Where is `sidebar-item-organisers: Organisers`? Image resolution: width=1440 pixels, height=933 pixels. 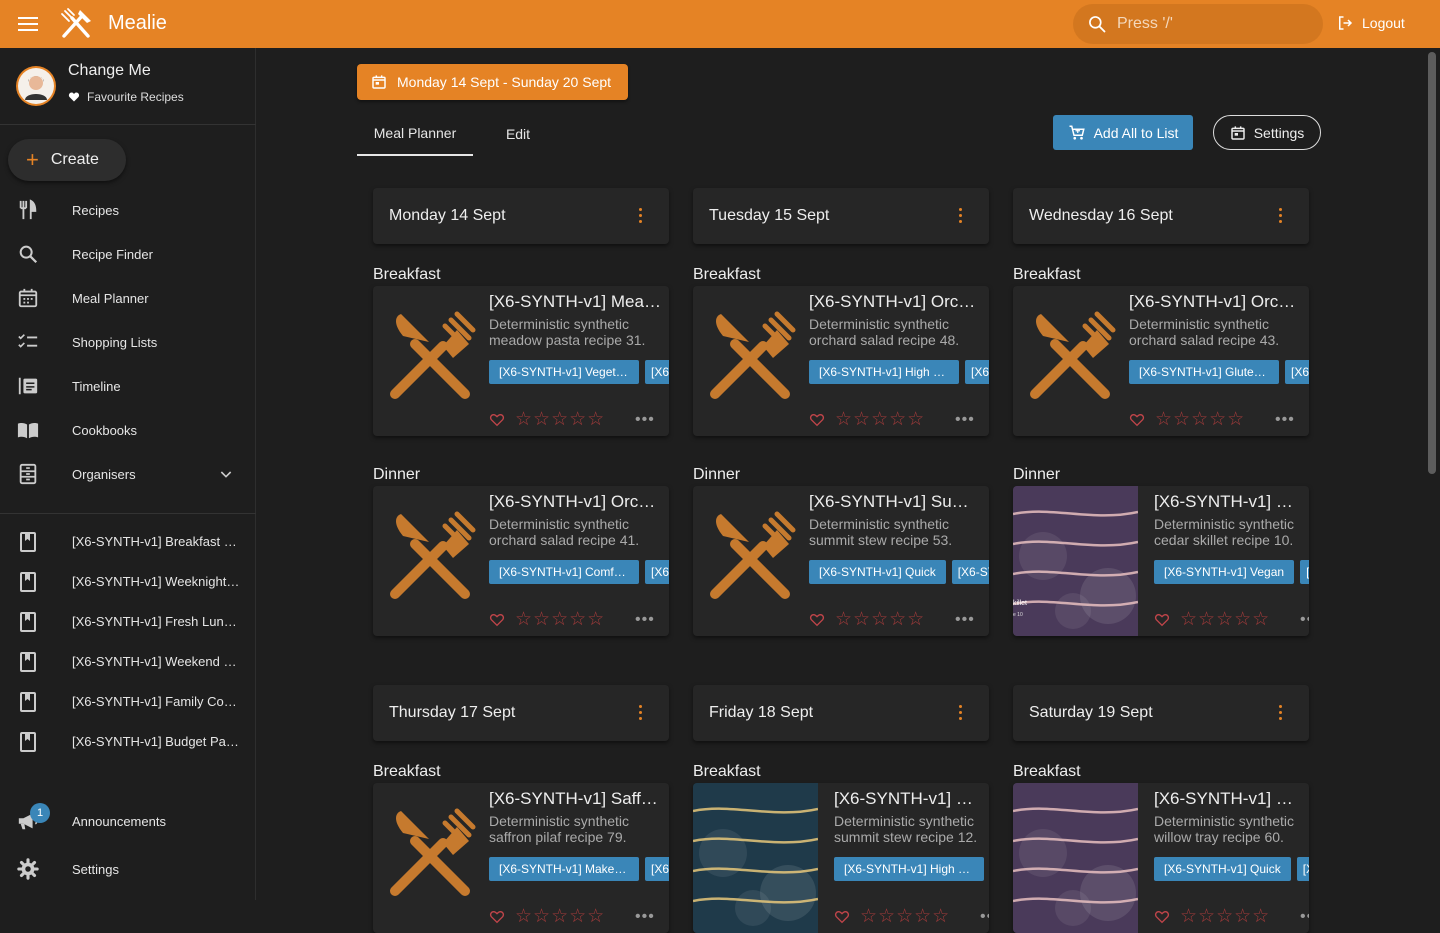
sidebar-item-organisers: Organisers is located at coordinates (128, 474).